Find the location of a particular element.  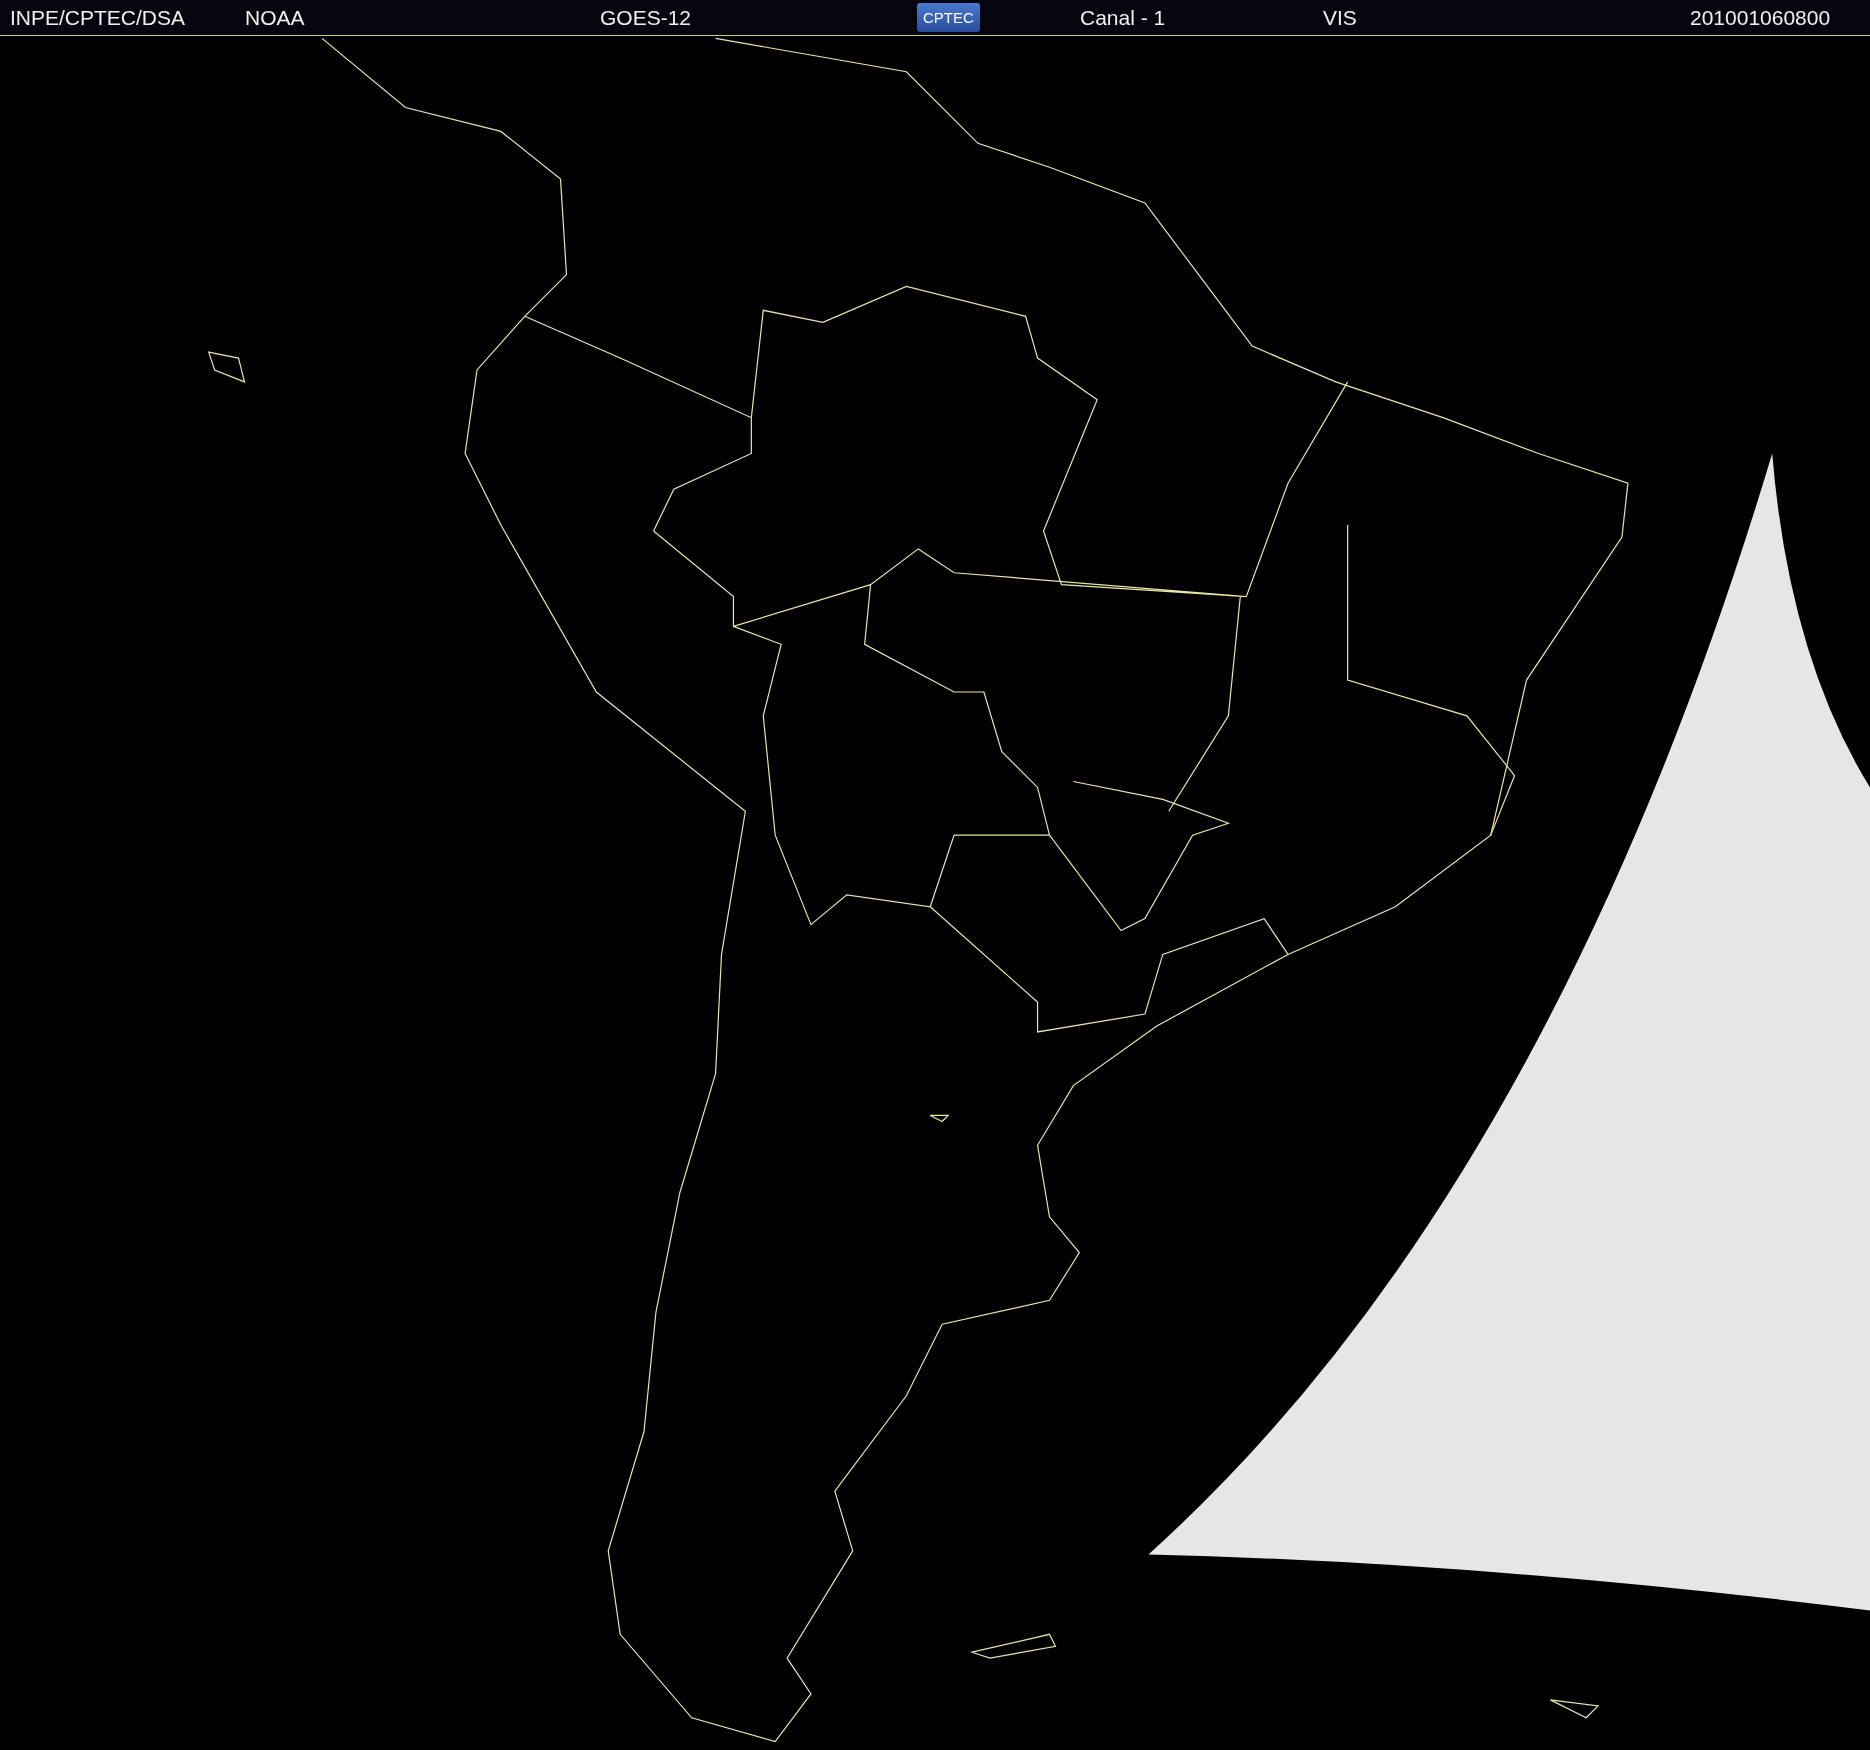

header-label: INPE/CPTEC/DSA is located at coordinates (98, 17).